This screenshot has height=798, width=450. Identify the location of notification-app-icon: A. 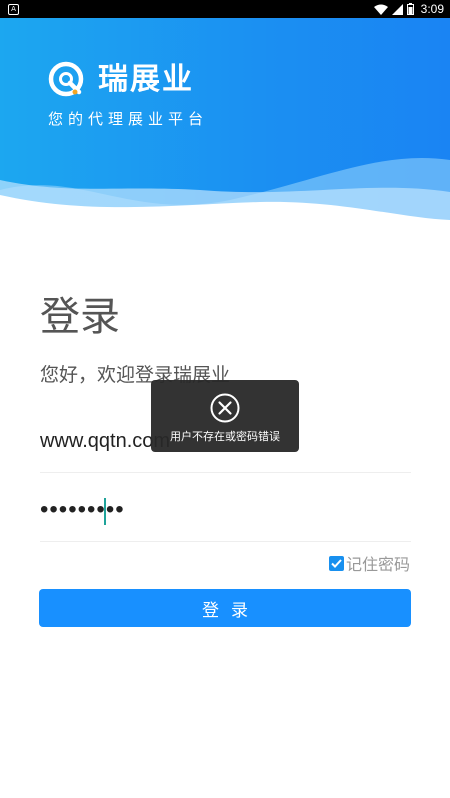
(13, 9).